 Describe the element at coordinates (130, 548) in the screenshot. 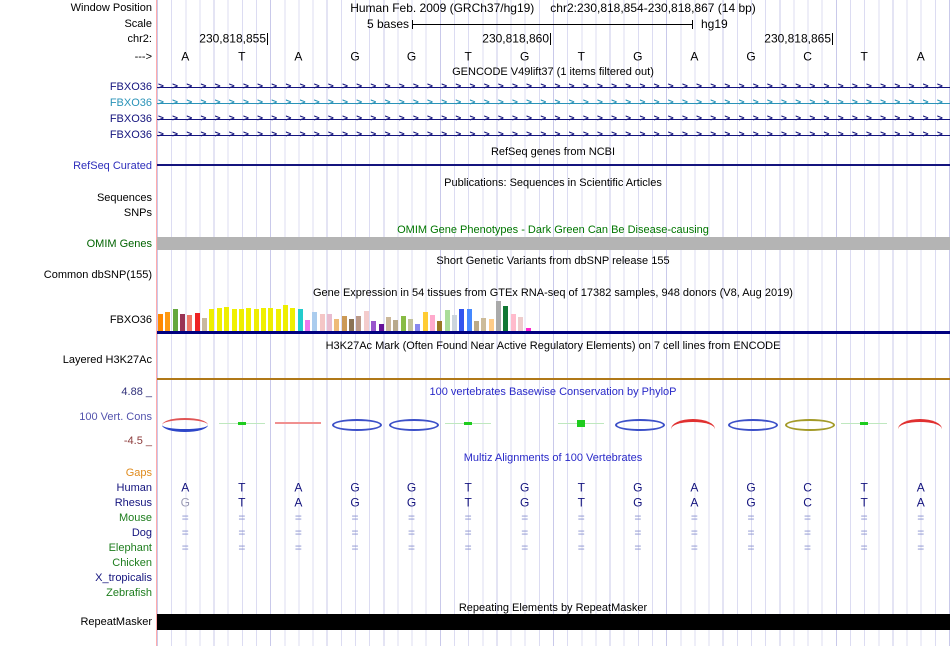

I see `track-label-species-elephant: Elephant` at that location.